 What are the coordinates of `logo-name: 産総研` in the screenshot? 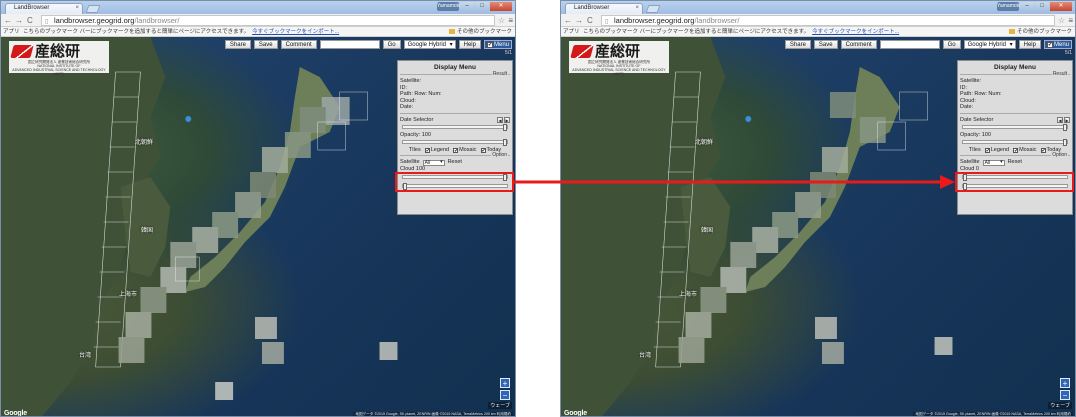 It's located at (618, 51).